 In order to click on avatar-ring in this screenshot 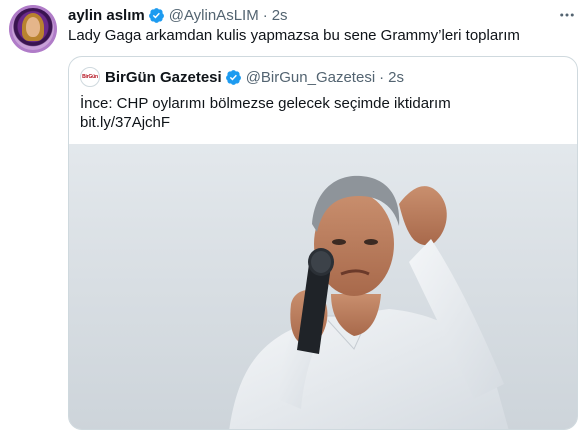, I will do `click(33, 29)`.